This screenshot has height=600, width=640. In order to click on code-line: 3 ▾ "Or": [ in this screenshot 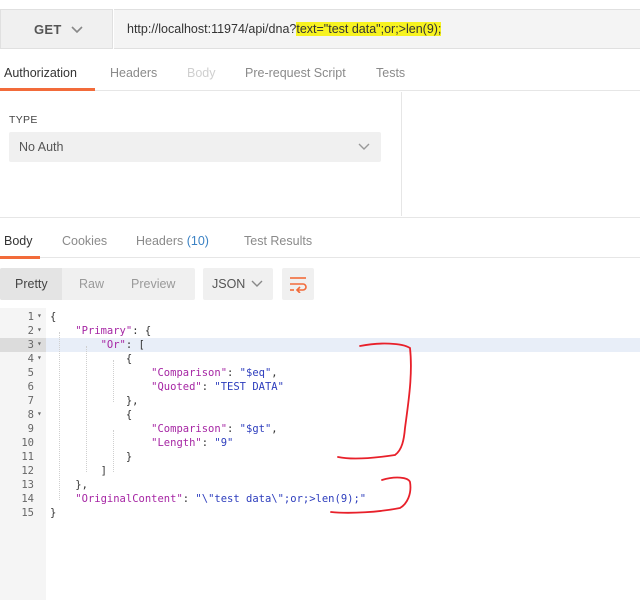, I will do `click(320, 345)`.